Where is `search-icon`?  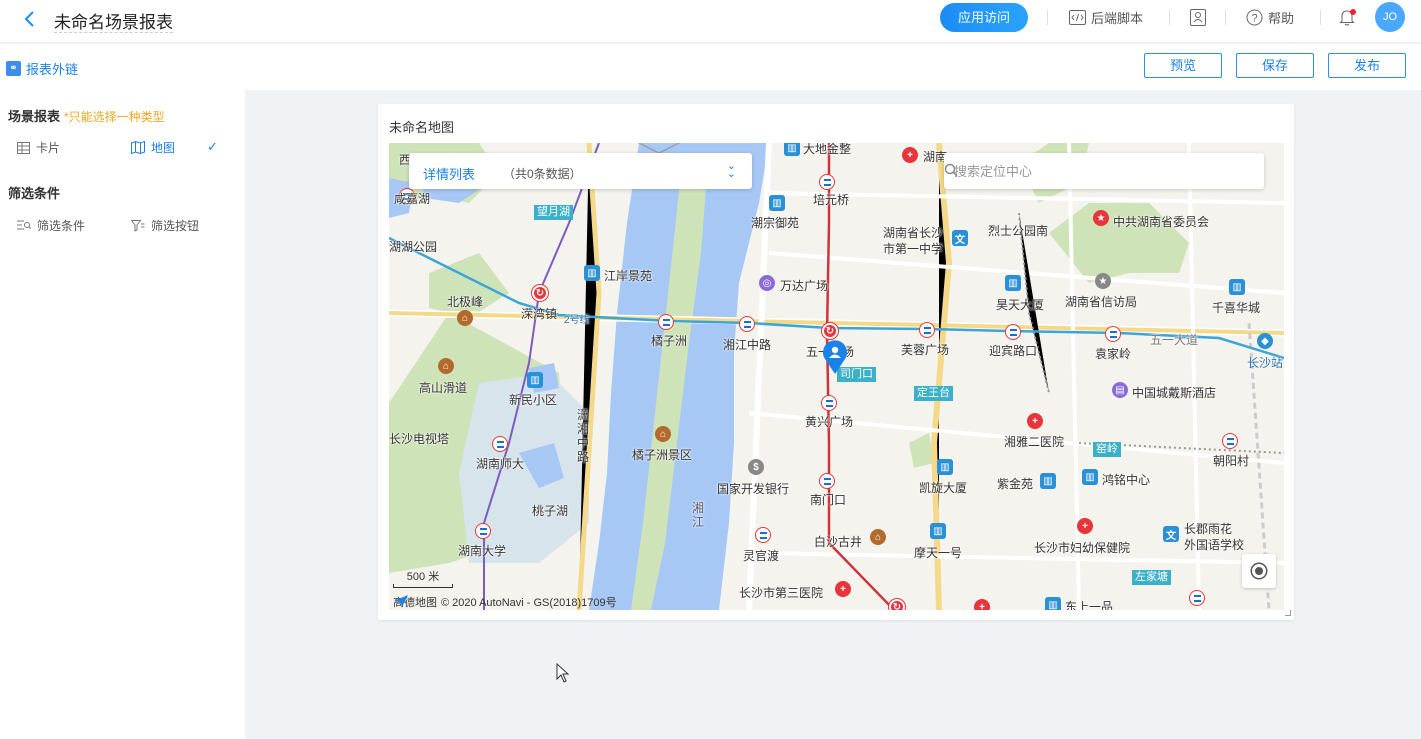 search-icon is located at coordinates (951, 170).